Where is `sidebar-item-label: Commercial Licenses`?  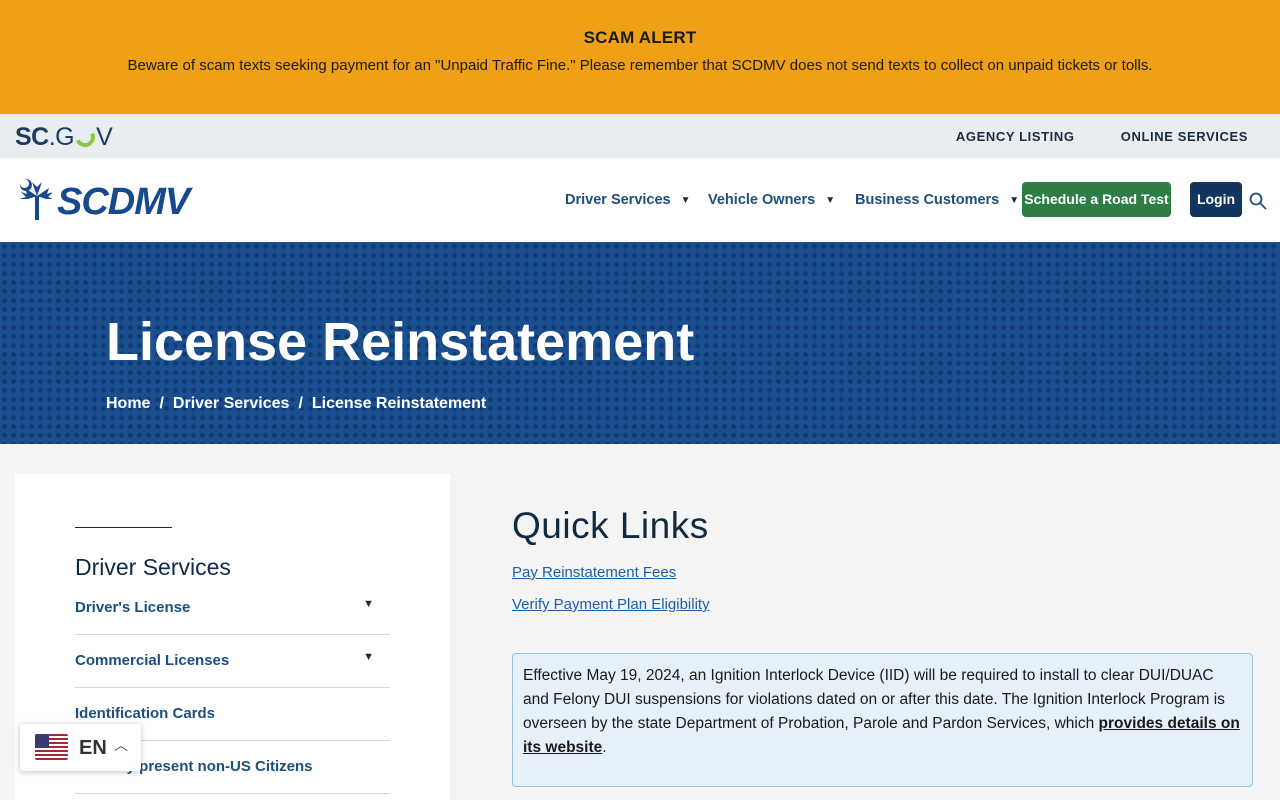
sidebar-item-label: Commercial Licenses is located at coordinates (152, 660).